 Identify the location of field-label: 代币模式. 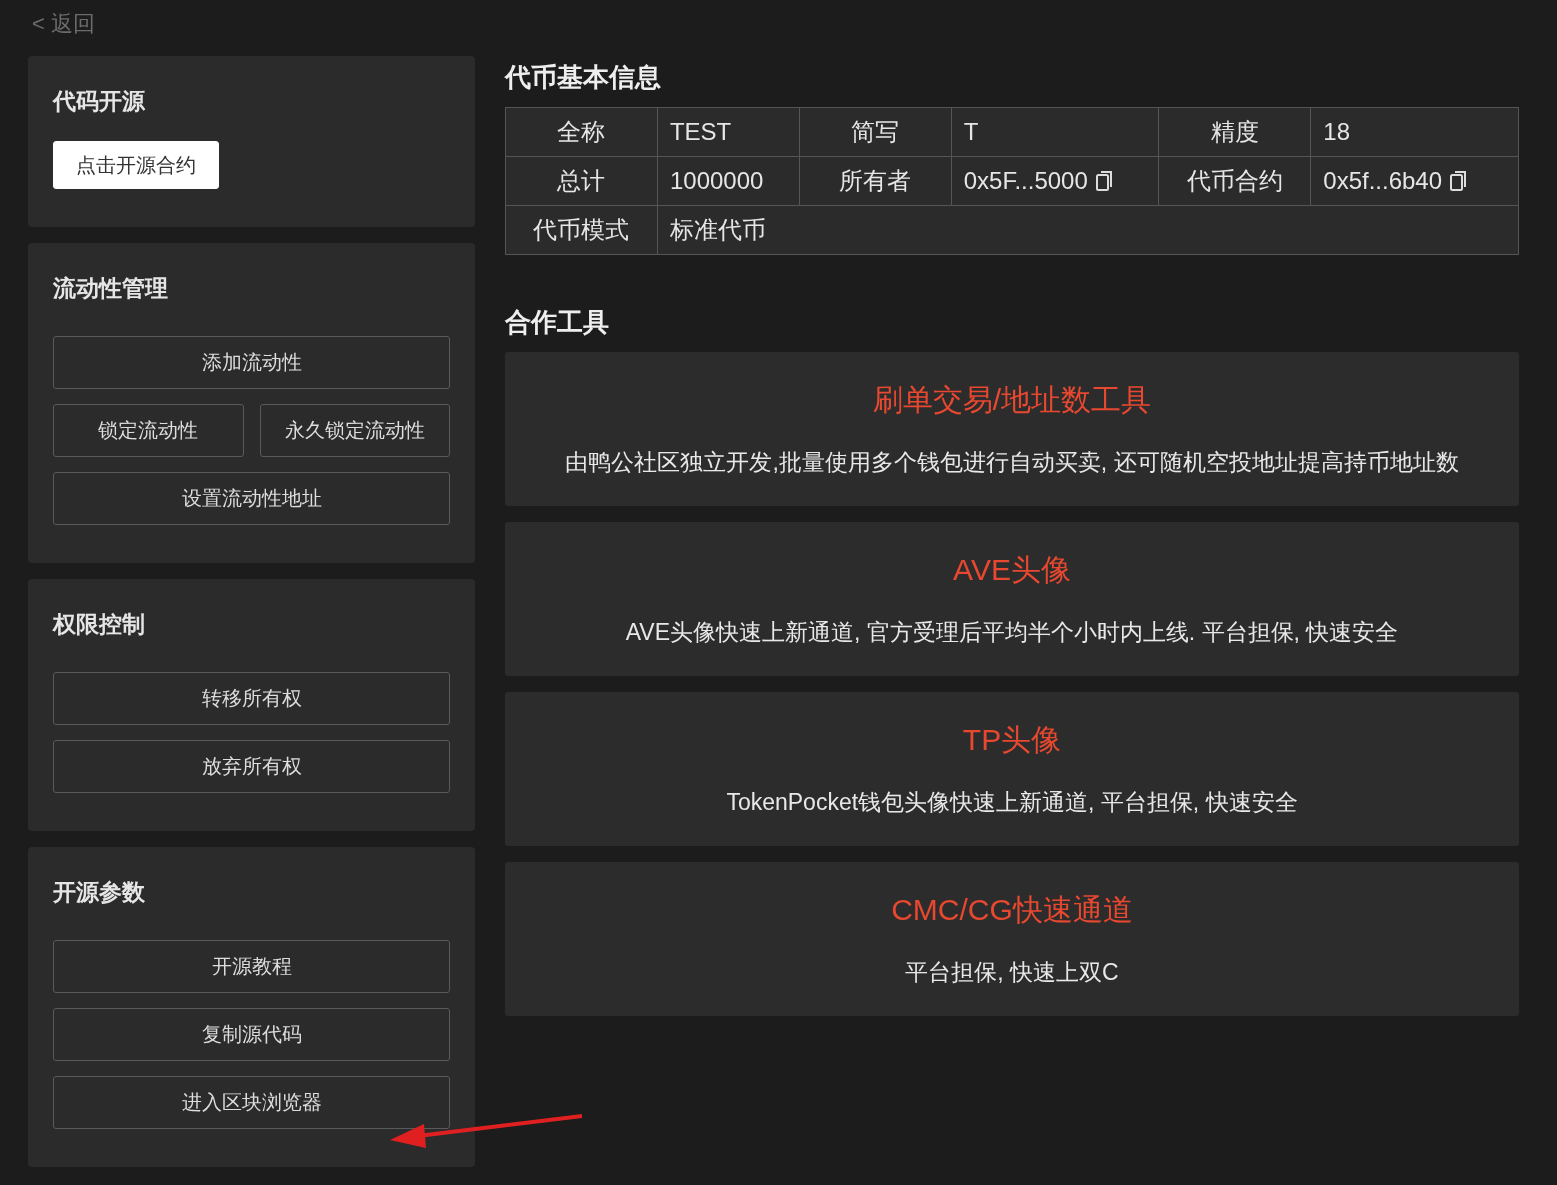
(581, 229).